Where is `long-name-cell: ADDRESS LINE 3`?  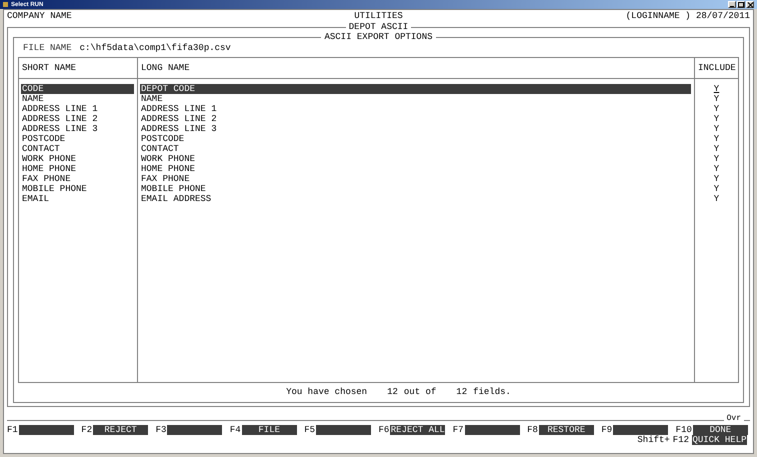 long-name-cell: ADDRESS LINE 3 is located at coordinates (415, 129).